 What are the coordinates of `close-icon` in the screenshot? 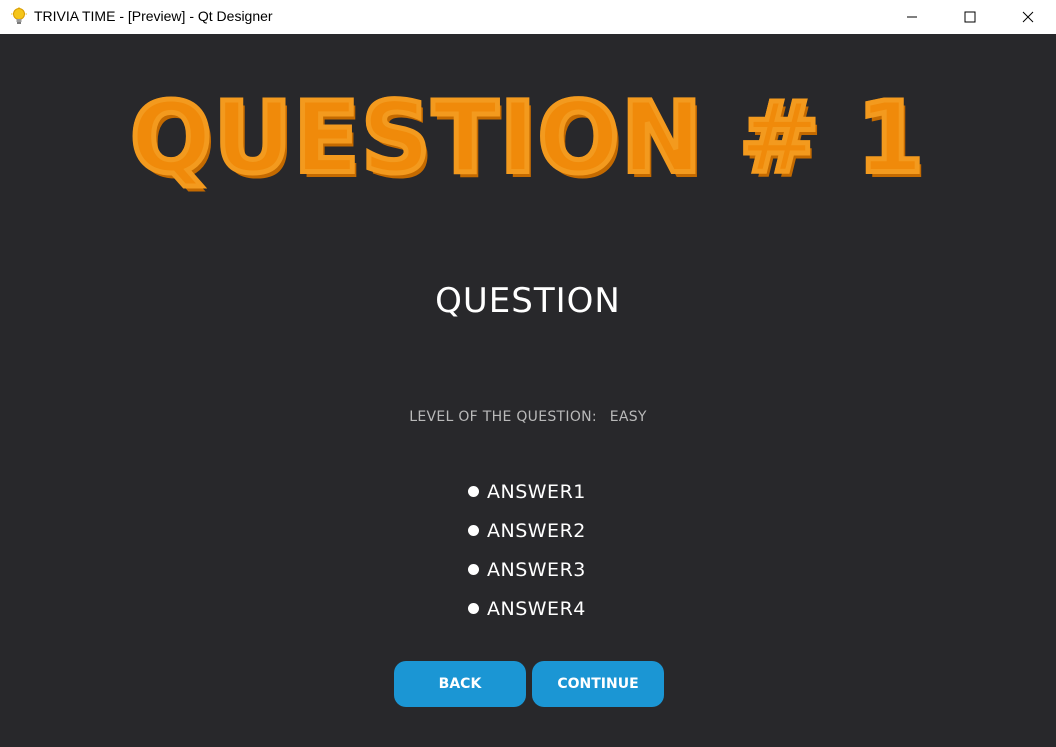 It's located at (1028, 17).